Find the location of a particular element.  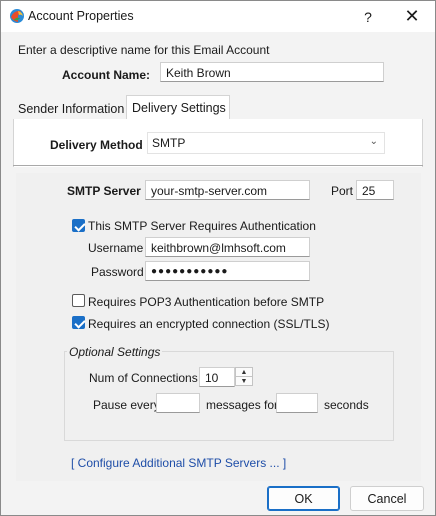

connections-input: 10 is located at coordinates (217, 377).